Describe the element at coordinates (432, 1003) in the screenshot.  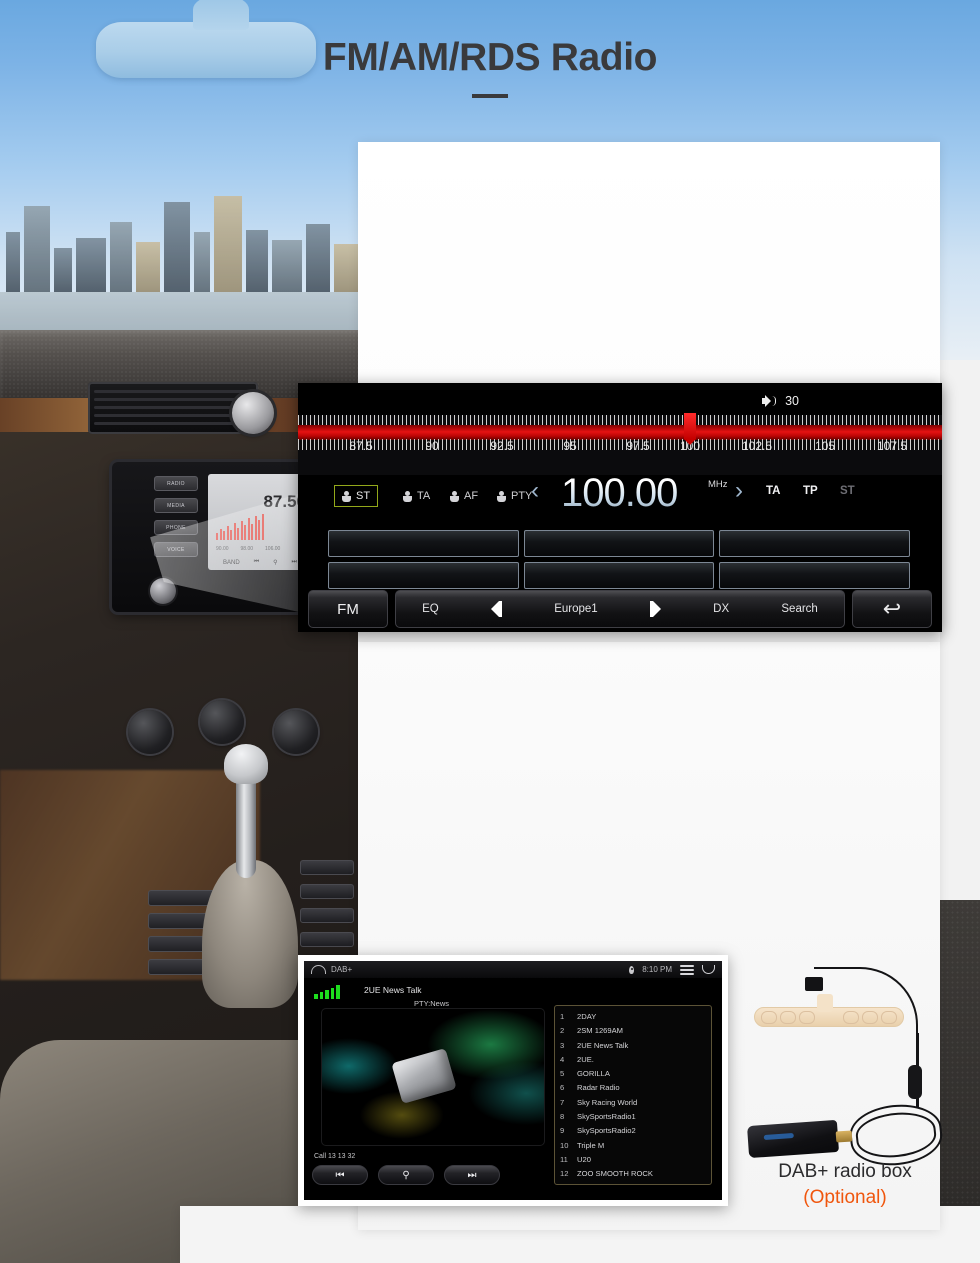
I see `dab-pty-label: PTY:News` at that location.